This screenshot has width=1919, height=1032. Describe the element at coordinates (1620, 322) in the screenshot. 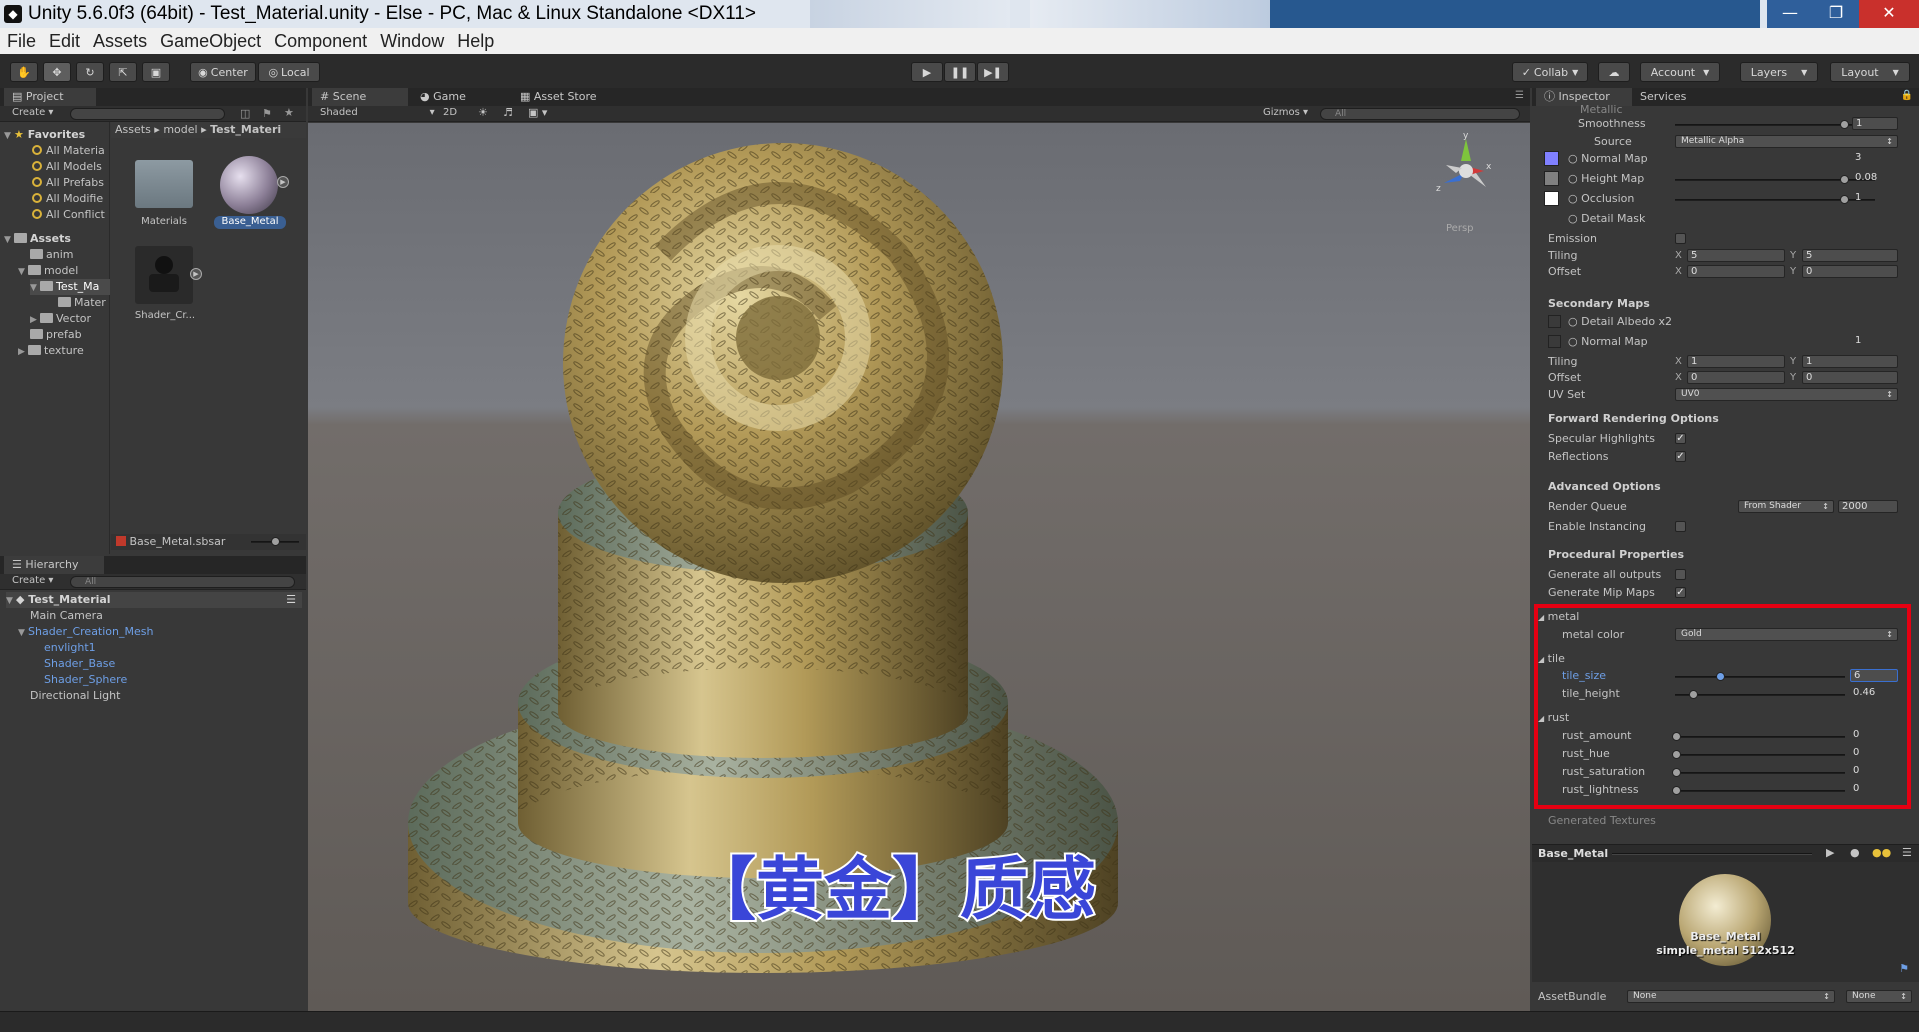

I see `detail-albedo-label: ○ Detail Albedo x2` at that location.